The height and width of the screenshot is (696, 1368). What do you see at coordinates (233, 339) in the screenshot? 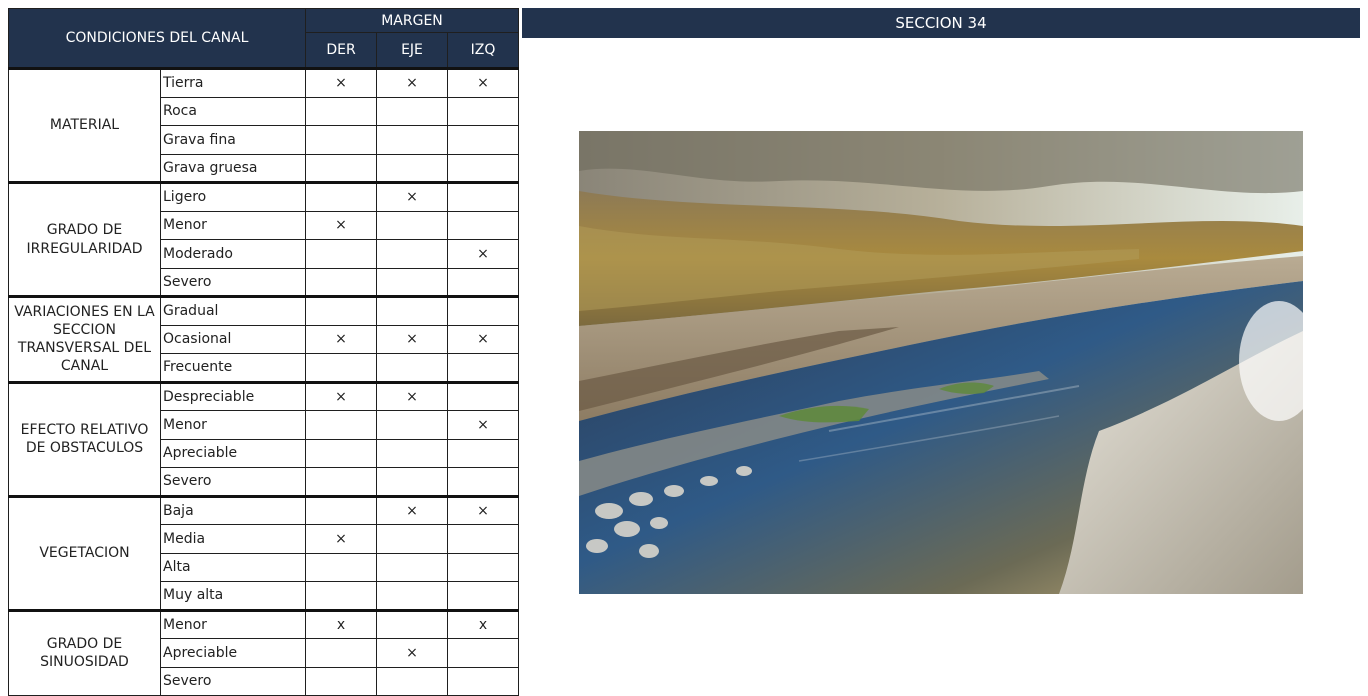
I see `option-label: Ocasional` at bounding box center [233, 339].